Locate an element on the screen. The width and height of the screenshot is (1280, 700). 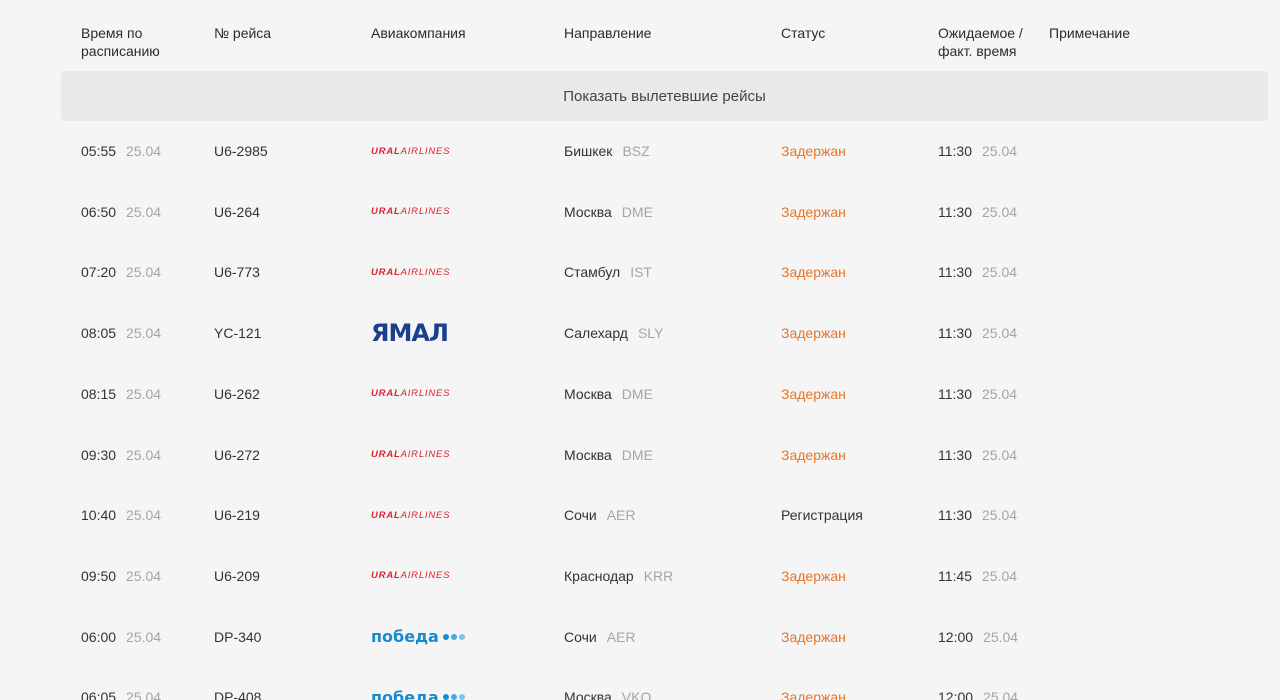
airport-code: BSZ is located at coordinates (636, 151).